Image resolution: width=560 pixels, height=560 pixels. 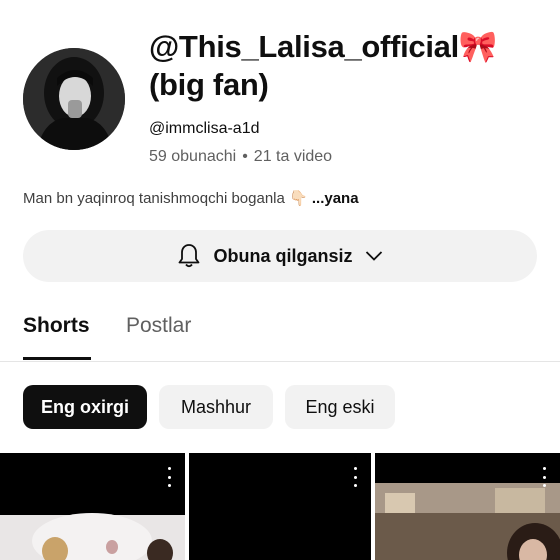 I want to click on description-more-link: ...yana, so click(x=335, y=198).